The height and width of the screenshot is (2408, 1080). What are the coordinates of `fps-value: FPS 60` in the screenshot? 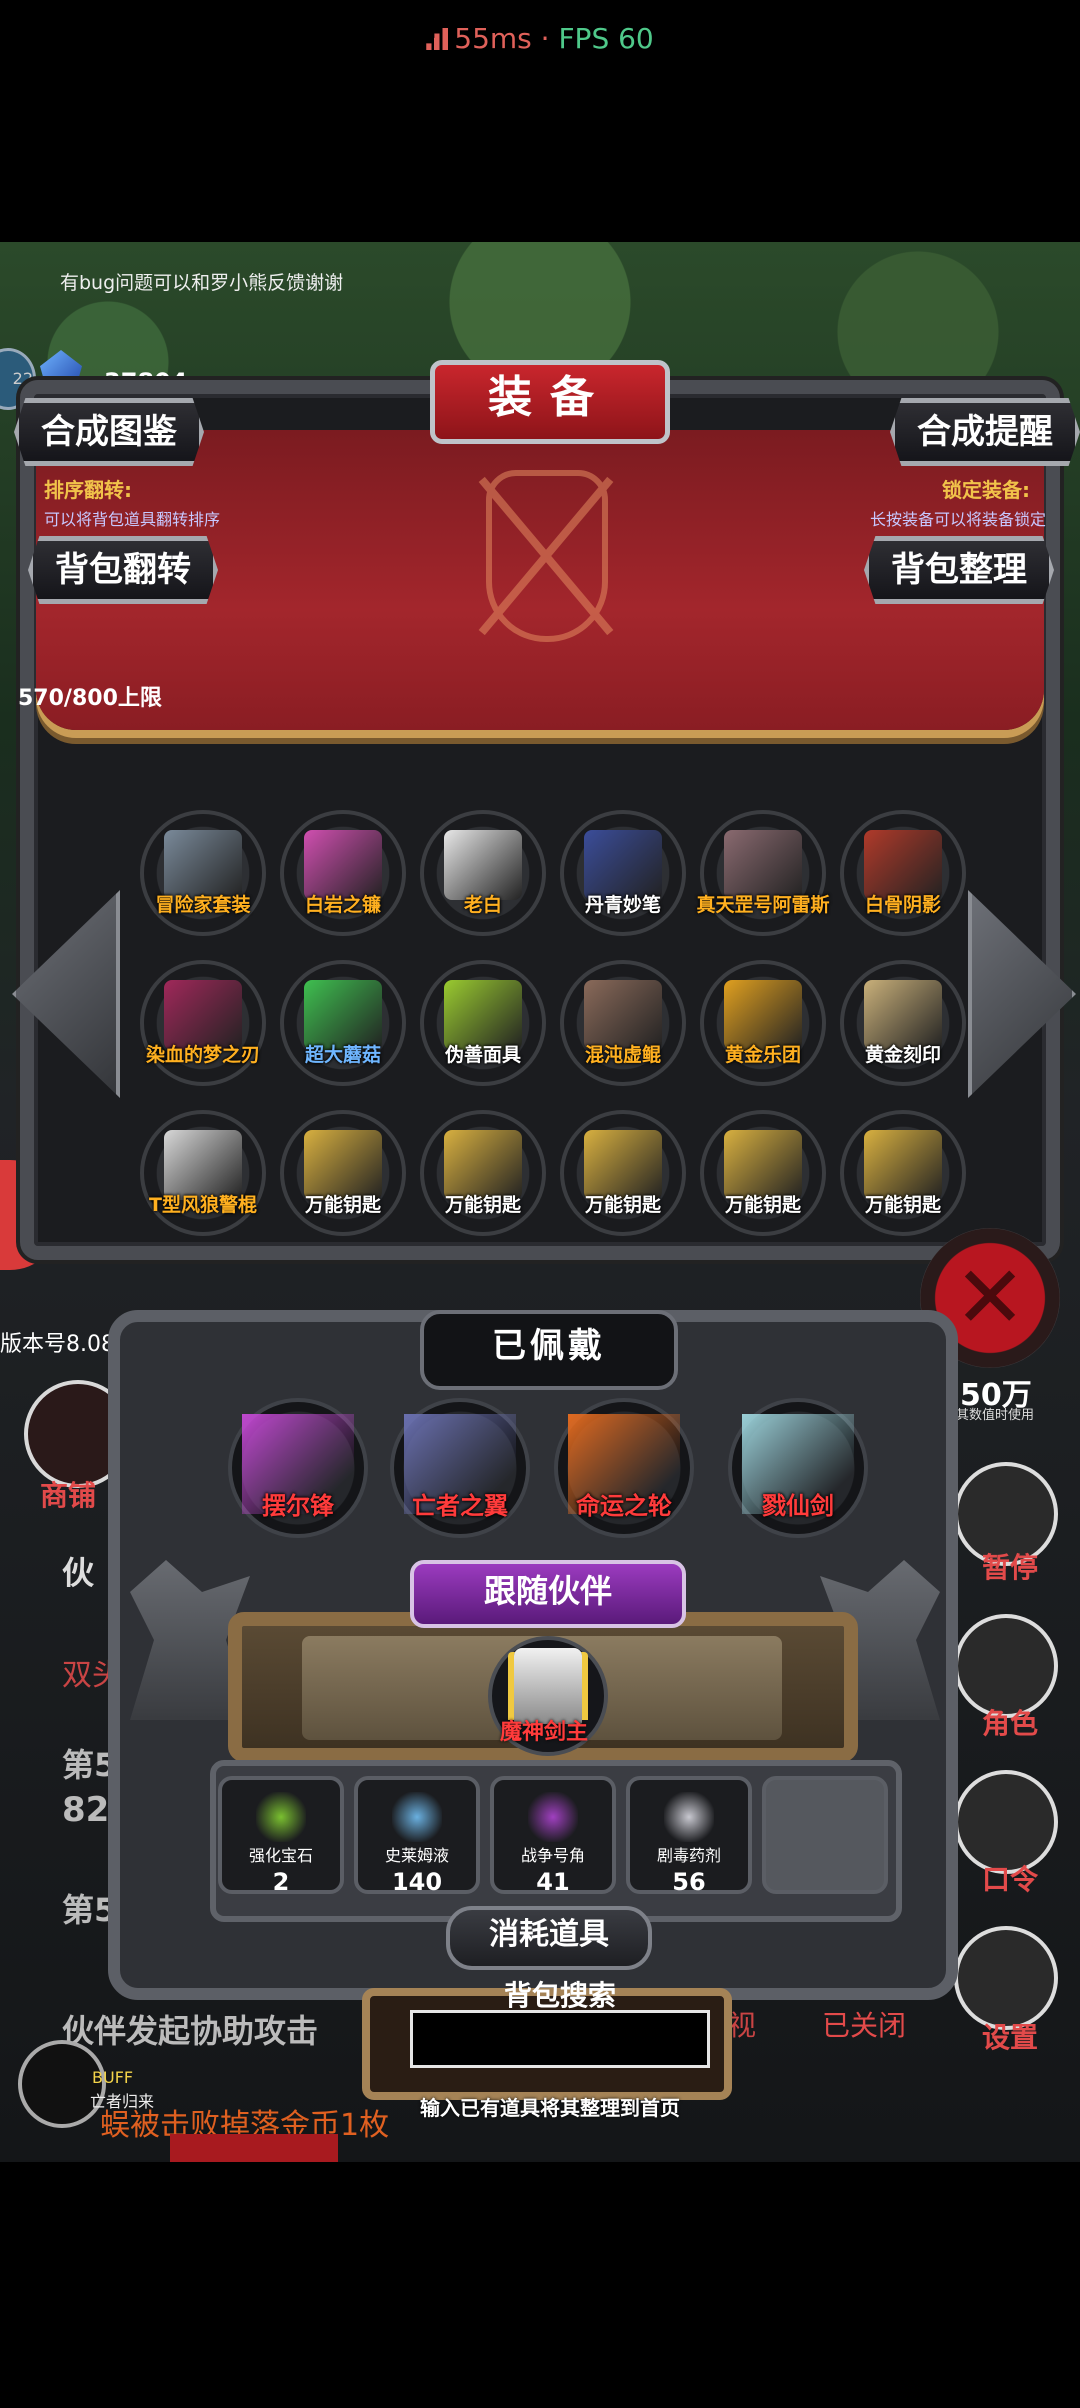 It's located at (606, 38).